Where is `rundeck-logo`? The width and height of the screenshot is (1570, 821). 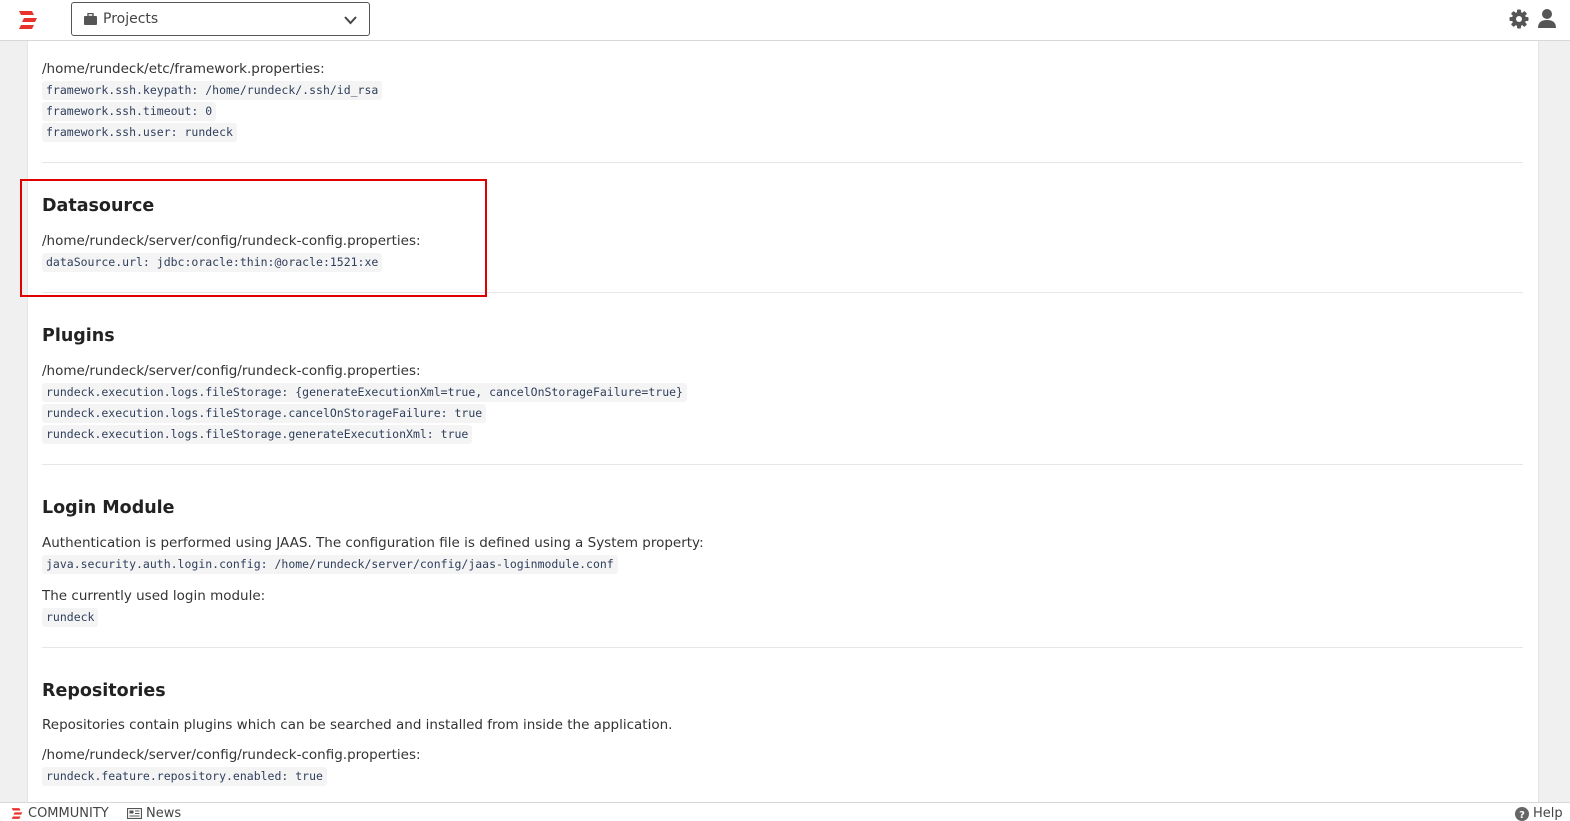
rundeck-logo is located at coordinates (28, 20).